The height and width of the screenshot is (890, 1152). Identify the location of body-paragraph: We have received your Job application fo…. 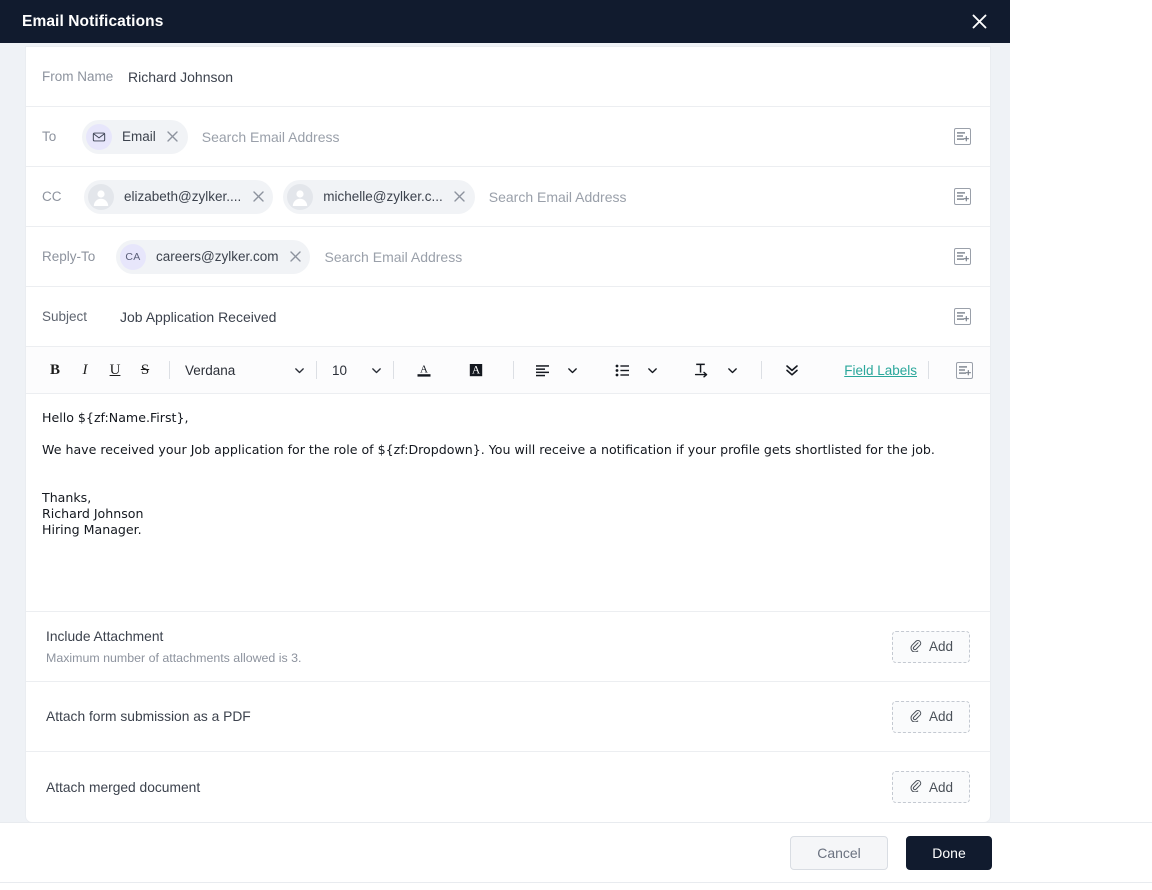
(488, 450).